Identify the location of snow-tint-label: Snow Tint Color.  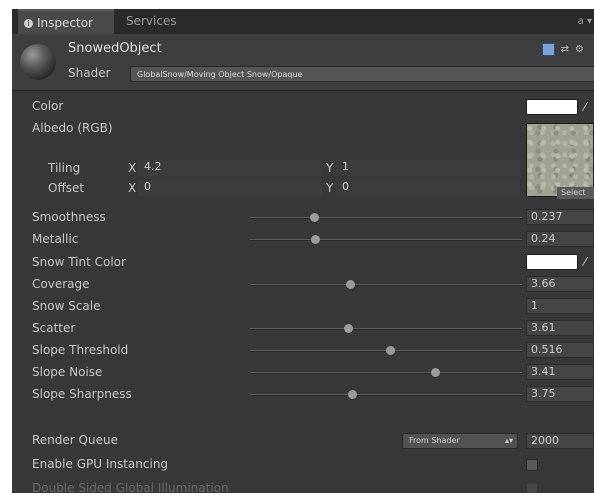
(79, 262).